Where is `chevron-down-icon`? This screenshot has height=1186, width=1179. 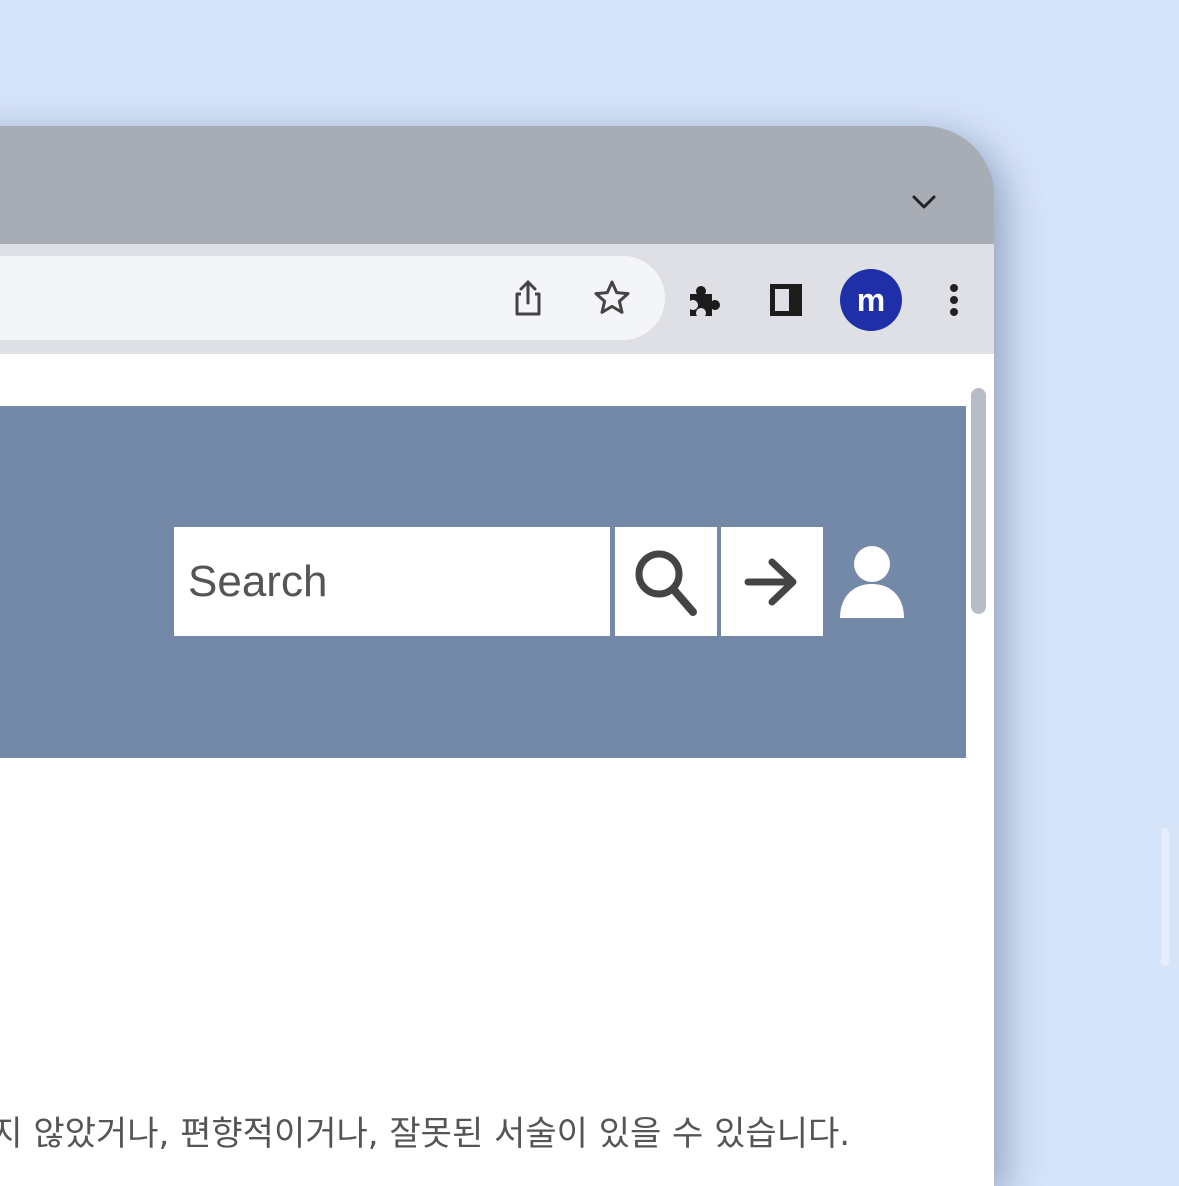 chevron-down-icon is located at coordinates (924, 202).